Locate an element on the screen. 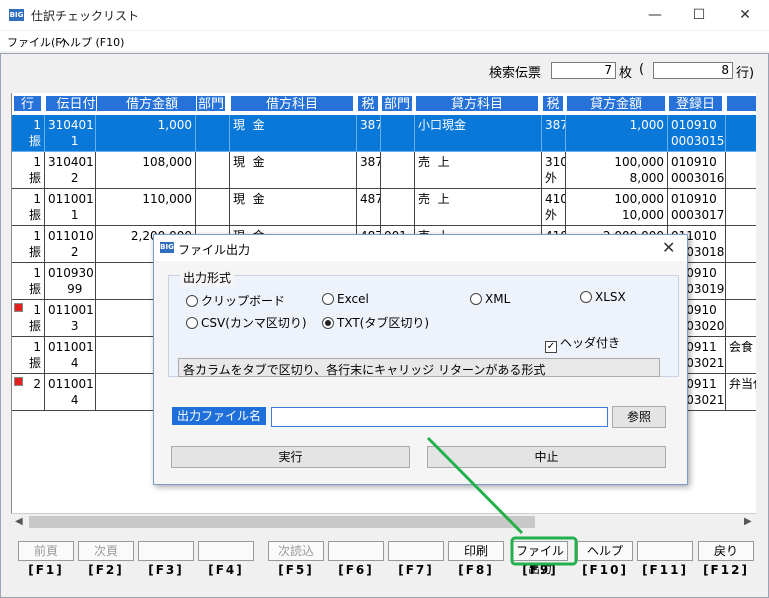  column-header: 貸方科目 is located at coordinates (477, 103).